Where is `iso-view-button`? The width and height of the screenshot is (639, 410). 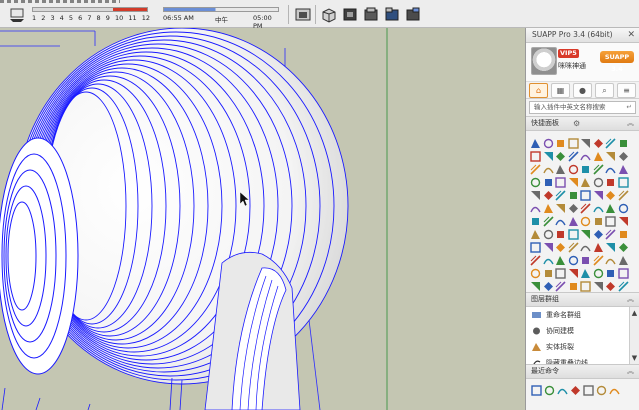
iso-view-button is located at coordinates (329, 14).